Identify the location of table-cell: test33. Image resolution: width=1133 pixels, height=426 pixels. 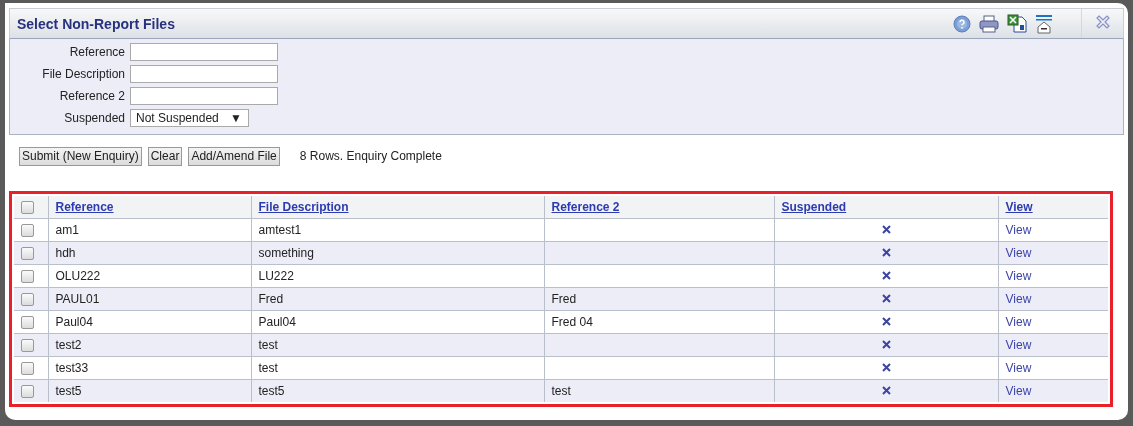
(72, 368).